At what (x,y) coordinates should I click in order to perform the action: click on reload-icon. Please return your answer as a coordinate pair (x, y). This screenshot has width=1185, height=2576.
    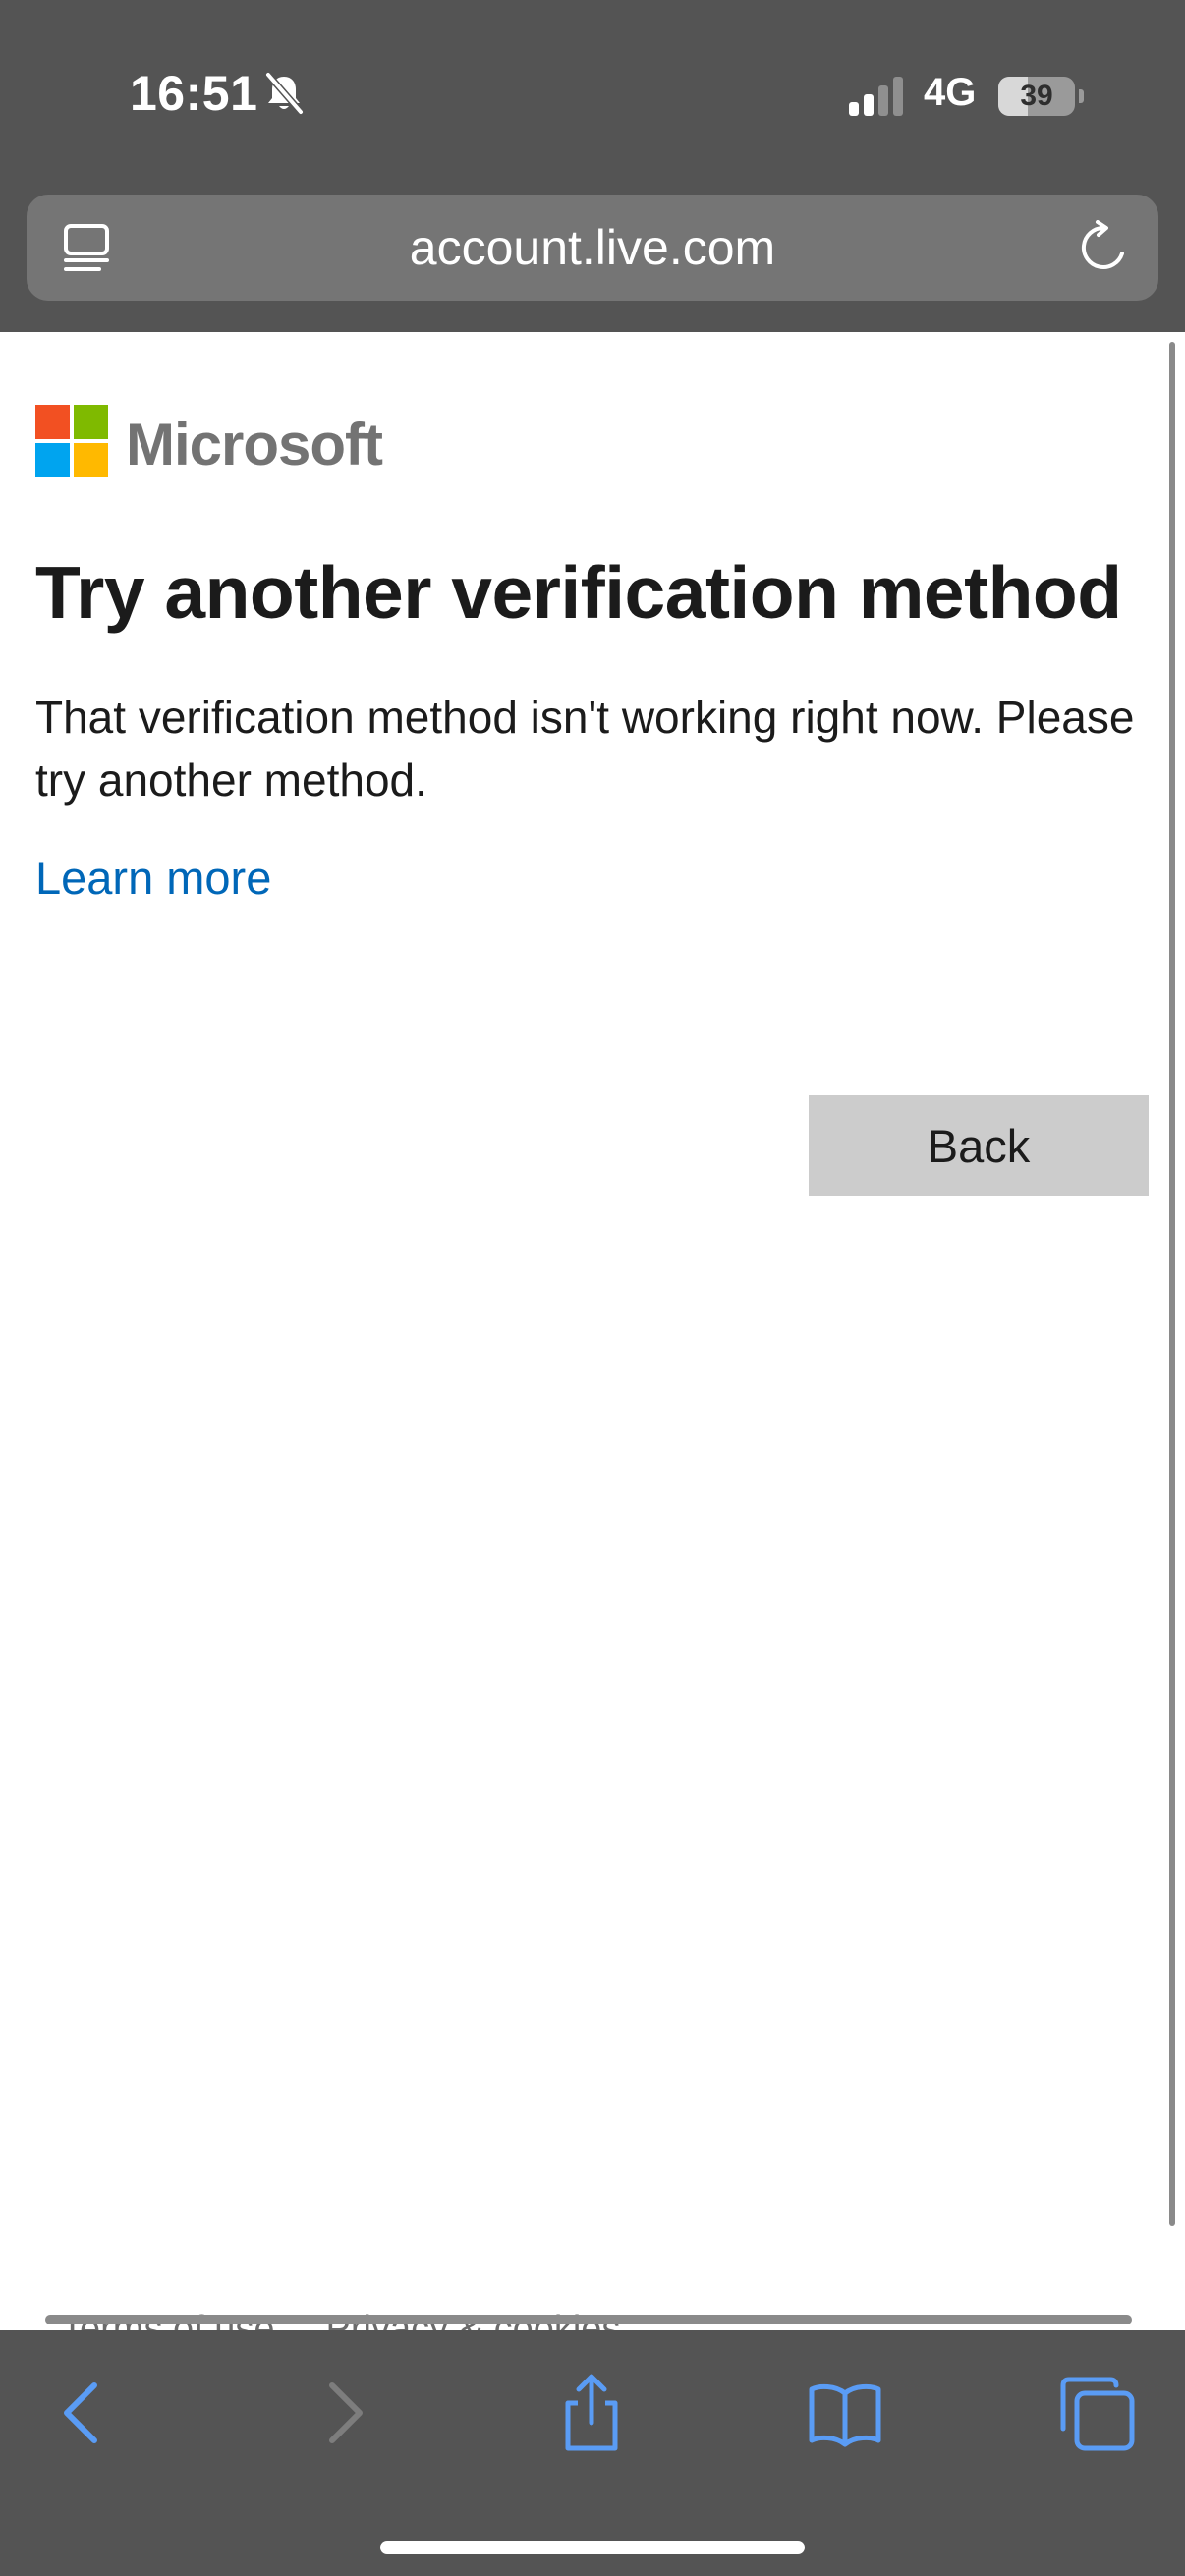
    Looking at the image, I should click on (1104, 247).